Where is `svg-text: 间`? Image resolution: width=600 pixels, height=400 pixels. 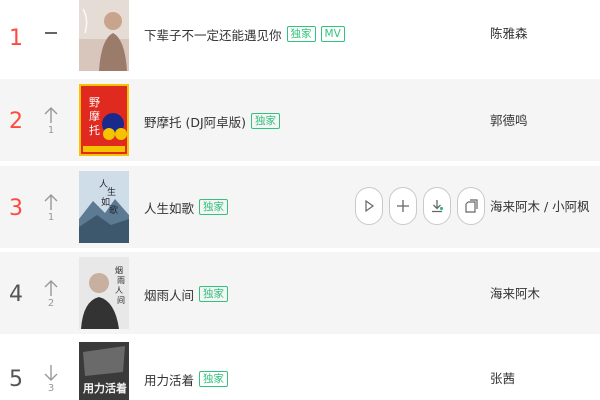 svg-text: 间 is located at coordinates (121, 300).